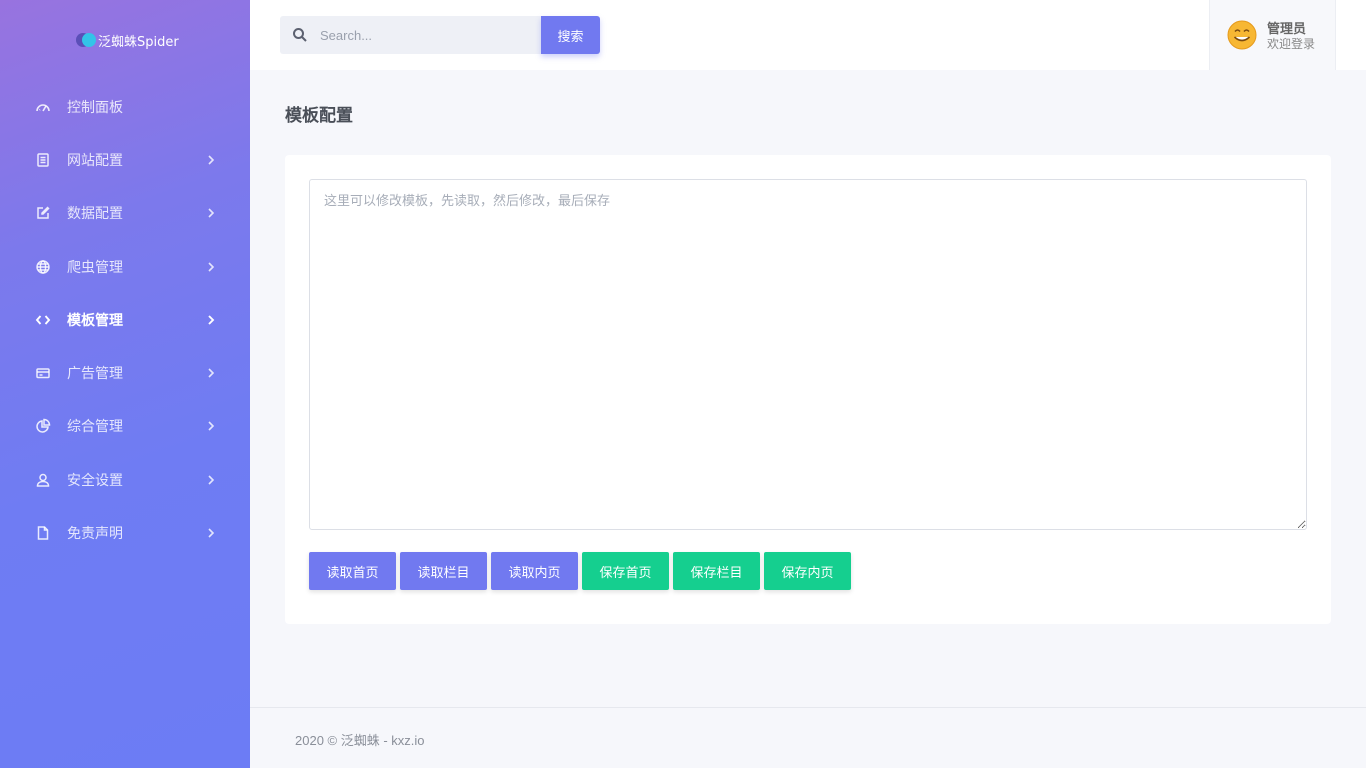 This screenshot has height=768, width=1366. I want to click on globe-icon, so click(43, 267).